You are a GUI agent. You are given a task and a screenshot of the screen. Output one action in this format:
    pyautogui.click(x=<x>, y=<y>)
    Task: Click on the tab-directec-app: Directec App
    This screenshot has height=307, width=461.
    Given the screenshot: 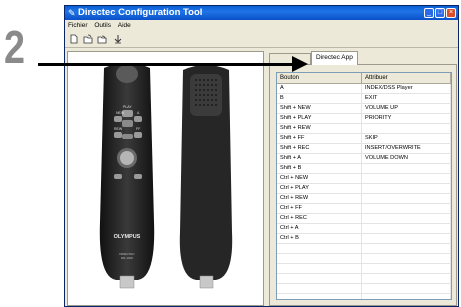 What is the action you would take?
    pyautogui.click(x=334, y=58)
    